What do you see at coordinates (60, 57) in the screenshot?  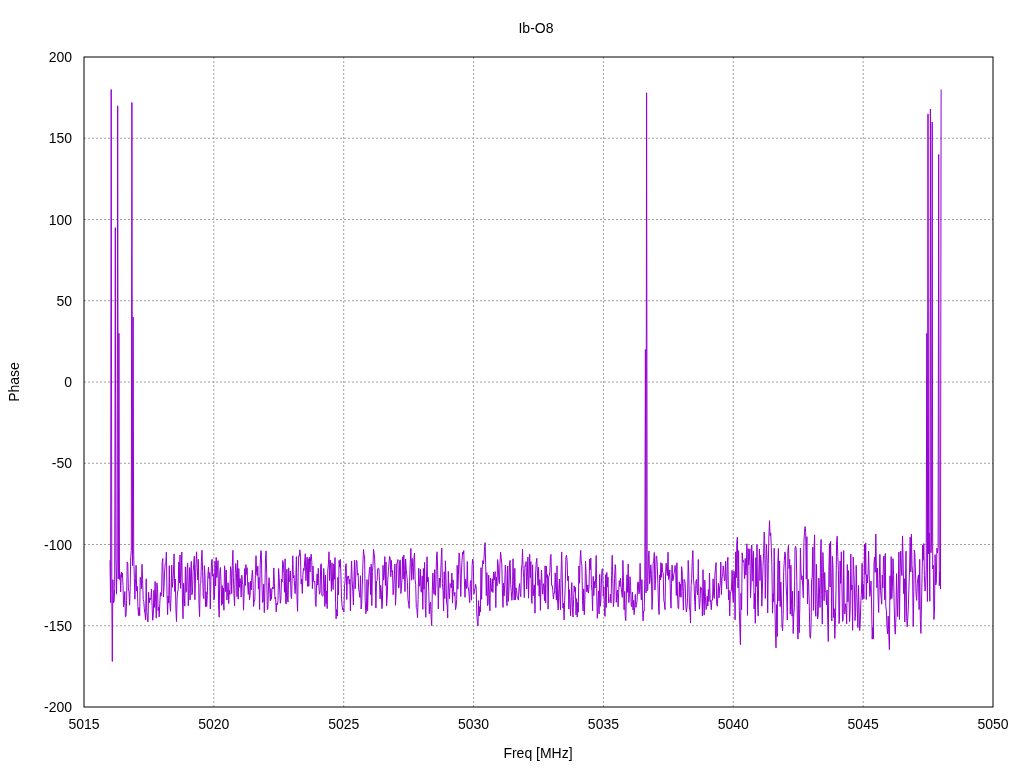 I see `axis-tick-label: 200` at bounding box center [60, 57].